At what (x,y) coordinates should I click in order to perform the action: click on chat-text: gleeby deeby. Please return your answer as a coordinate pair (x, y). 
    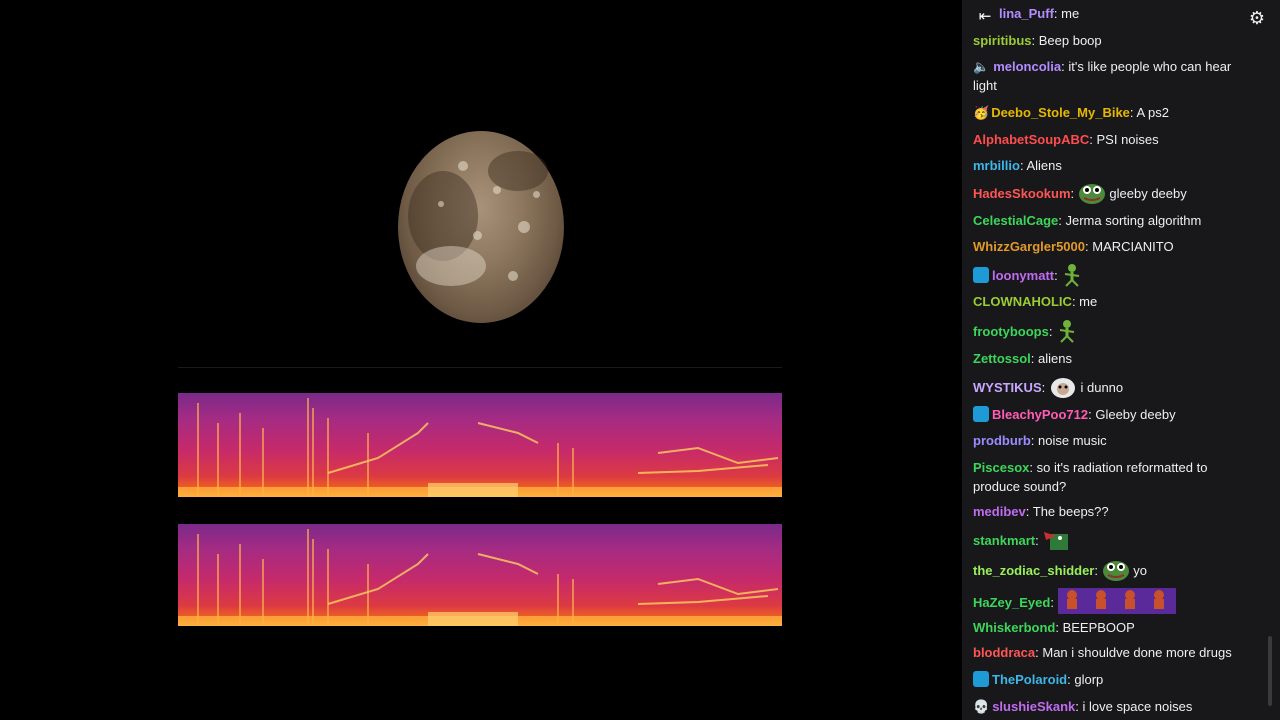
    Looking at the image, I should click on (1148, 193).